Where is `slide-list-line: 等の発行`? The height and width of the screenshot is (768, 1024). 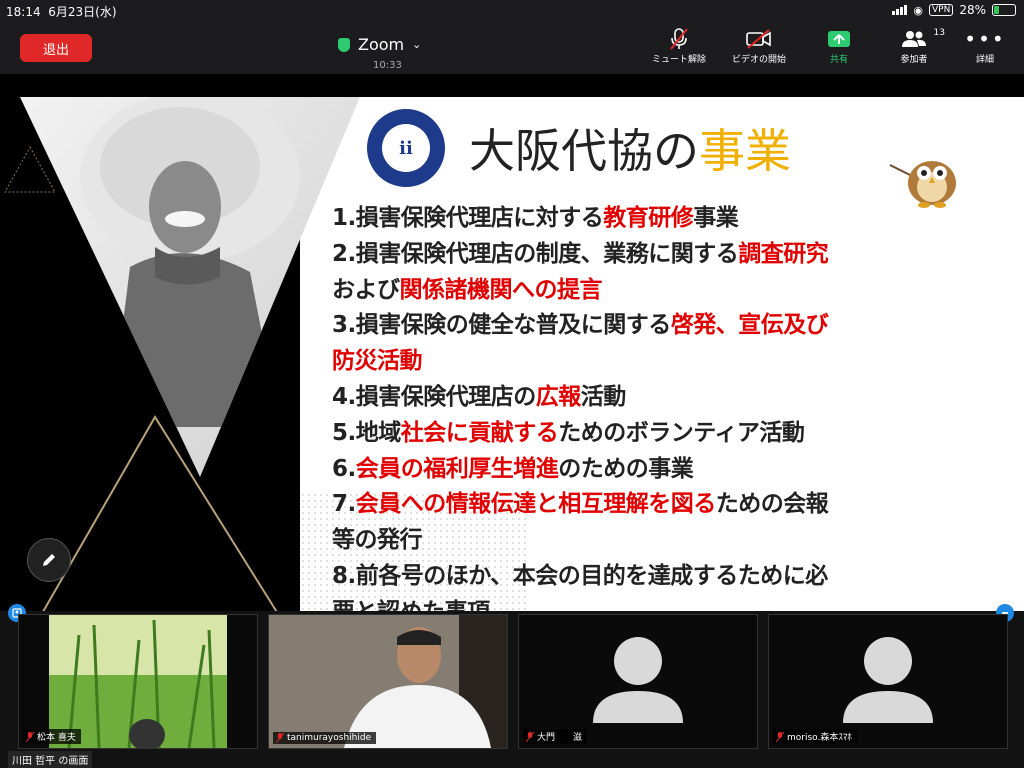 slide-list-line: 等の発行 is located at coordinates (672, 541).